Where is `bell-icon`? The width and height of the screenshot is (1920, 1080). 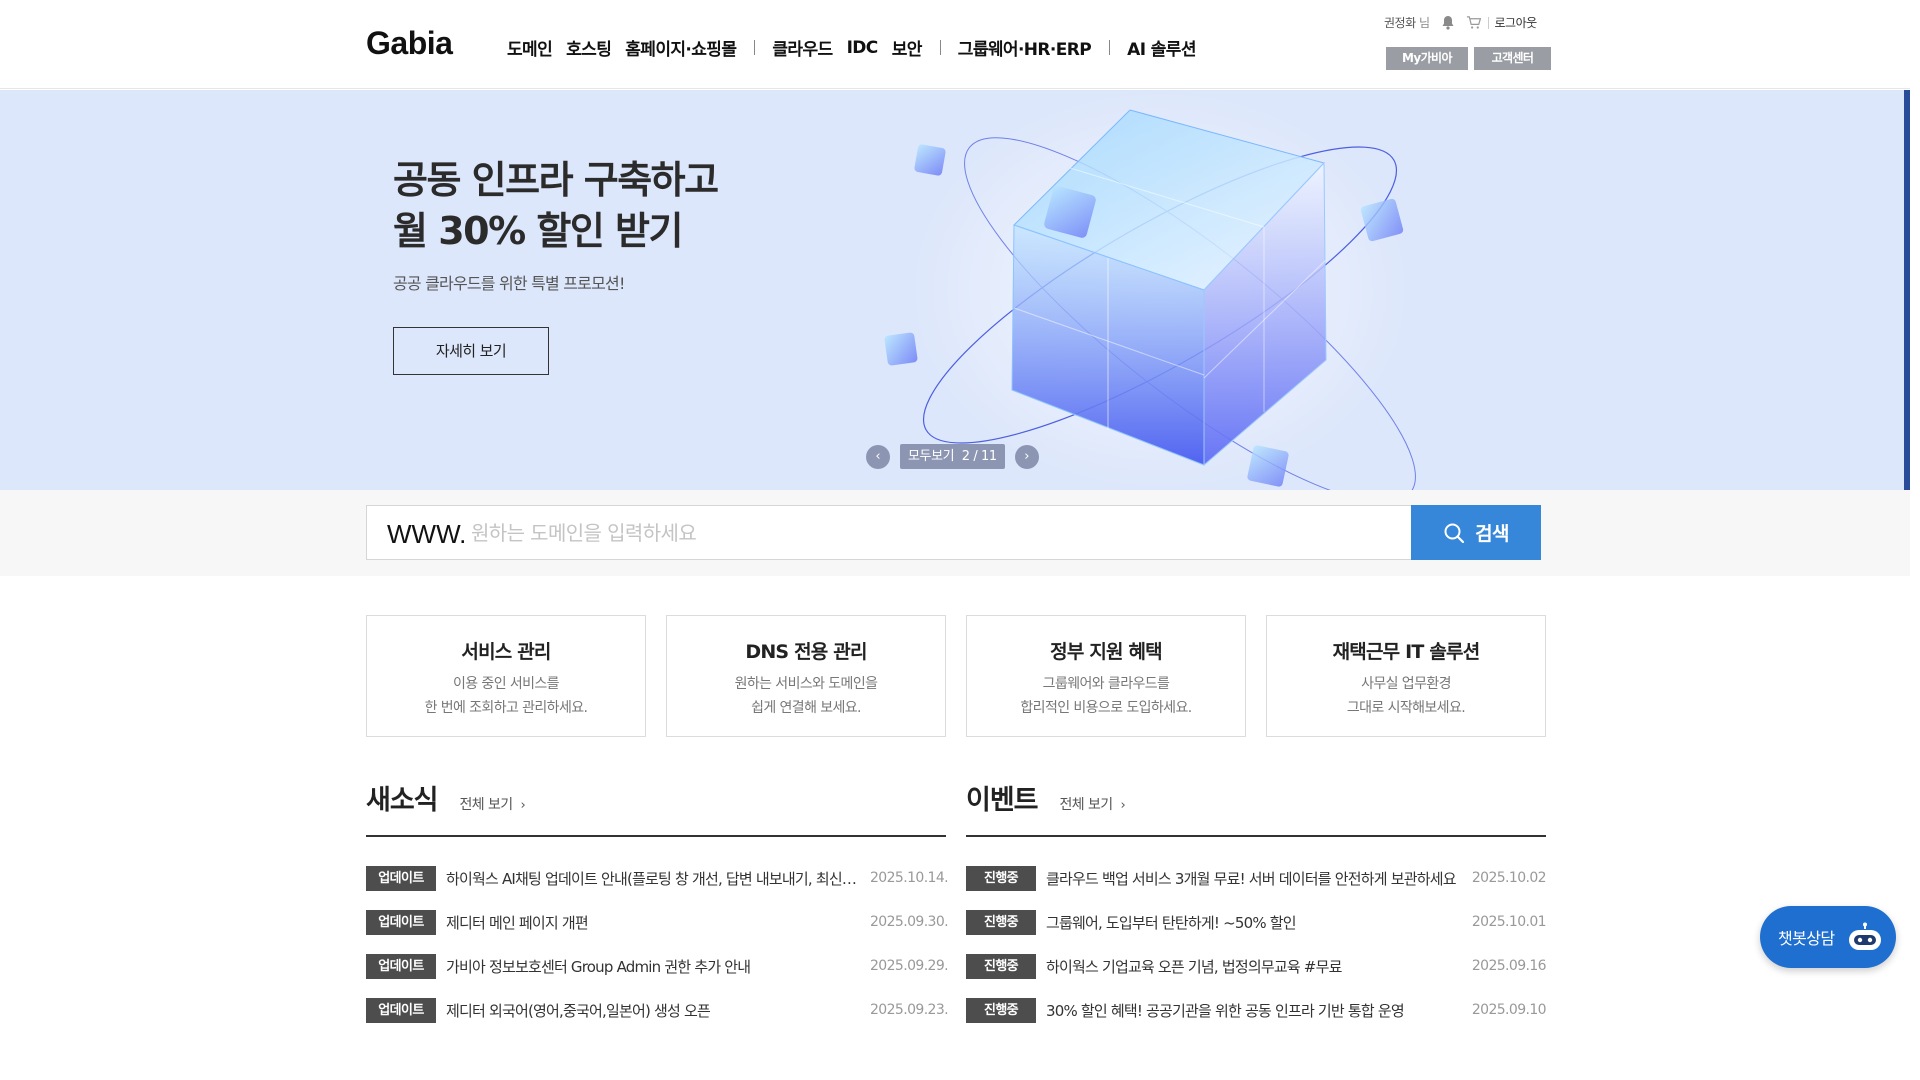
bell-icon is located at coordinates (1448, 23).